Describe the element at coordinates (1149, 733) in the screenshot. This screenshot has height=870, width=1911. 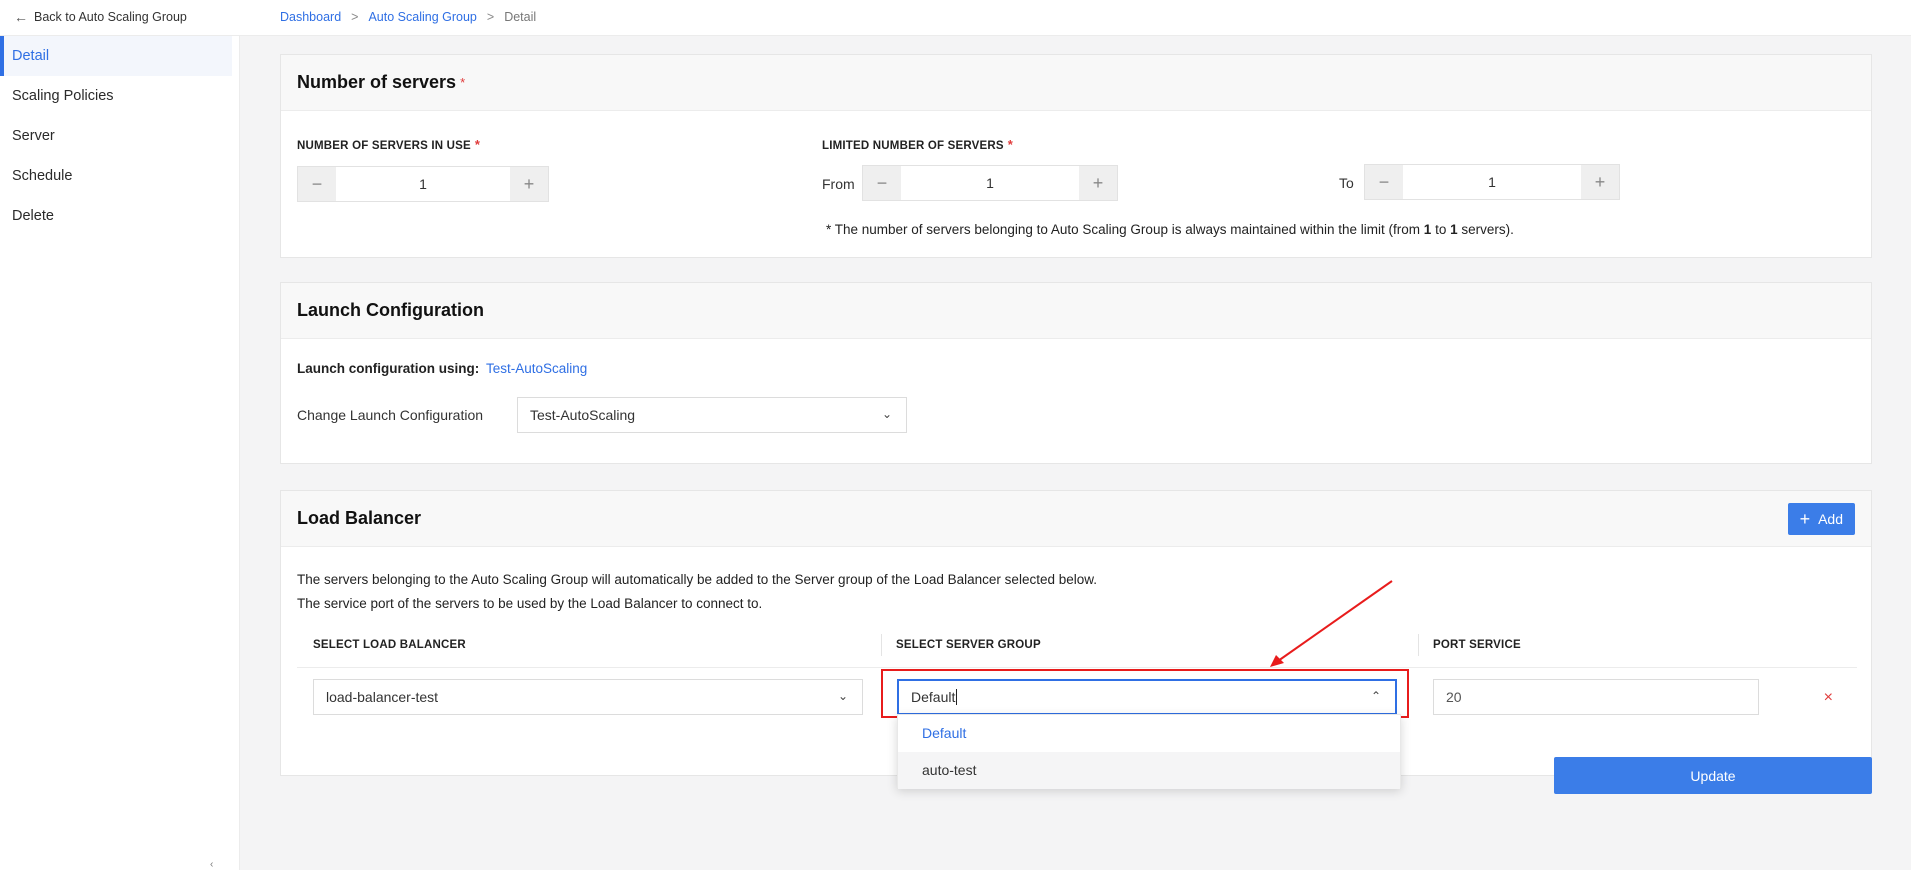
I see `dropdown-option-default: Default` at that location.